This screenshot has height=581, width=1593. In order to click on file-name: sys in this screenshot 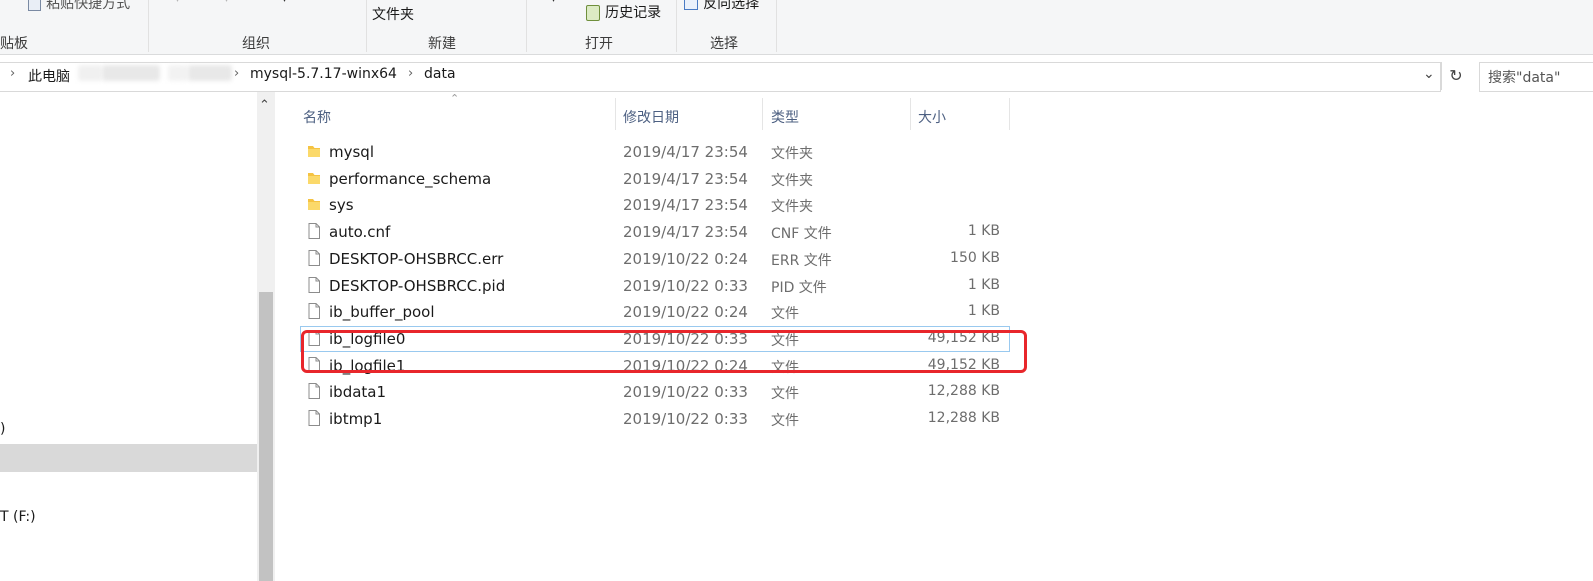, I will do `click(341, 205)`.